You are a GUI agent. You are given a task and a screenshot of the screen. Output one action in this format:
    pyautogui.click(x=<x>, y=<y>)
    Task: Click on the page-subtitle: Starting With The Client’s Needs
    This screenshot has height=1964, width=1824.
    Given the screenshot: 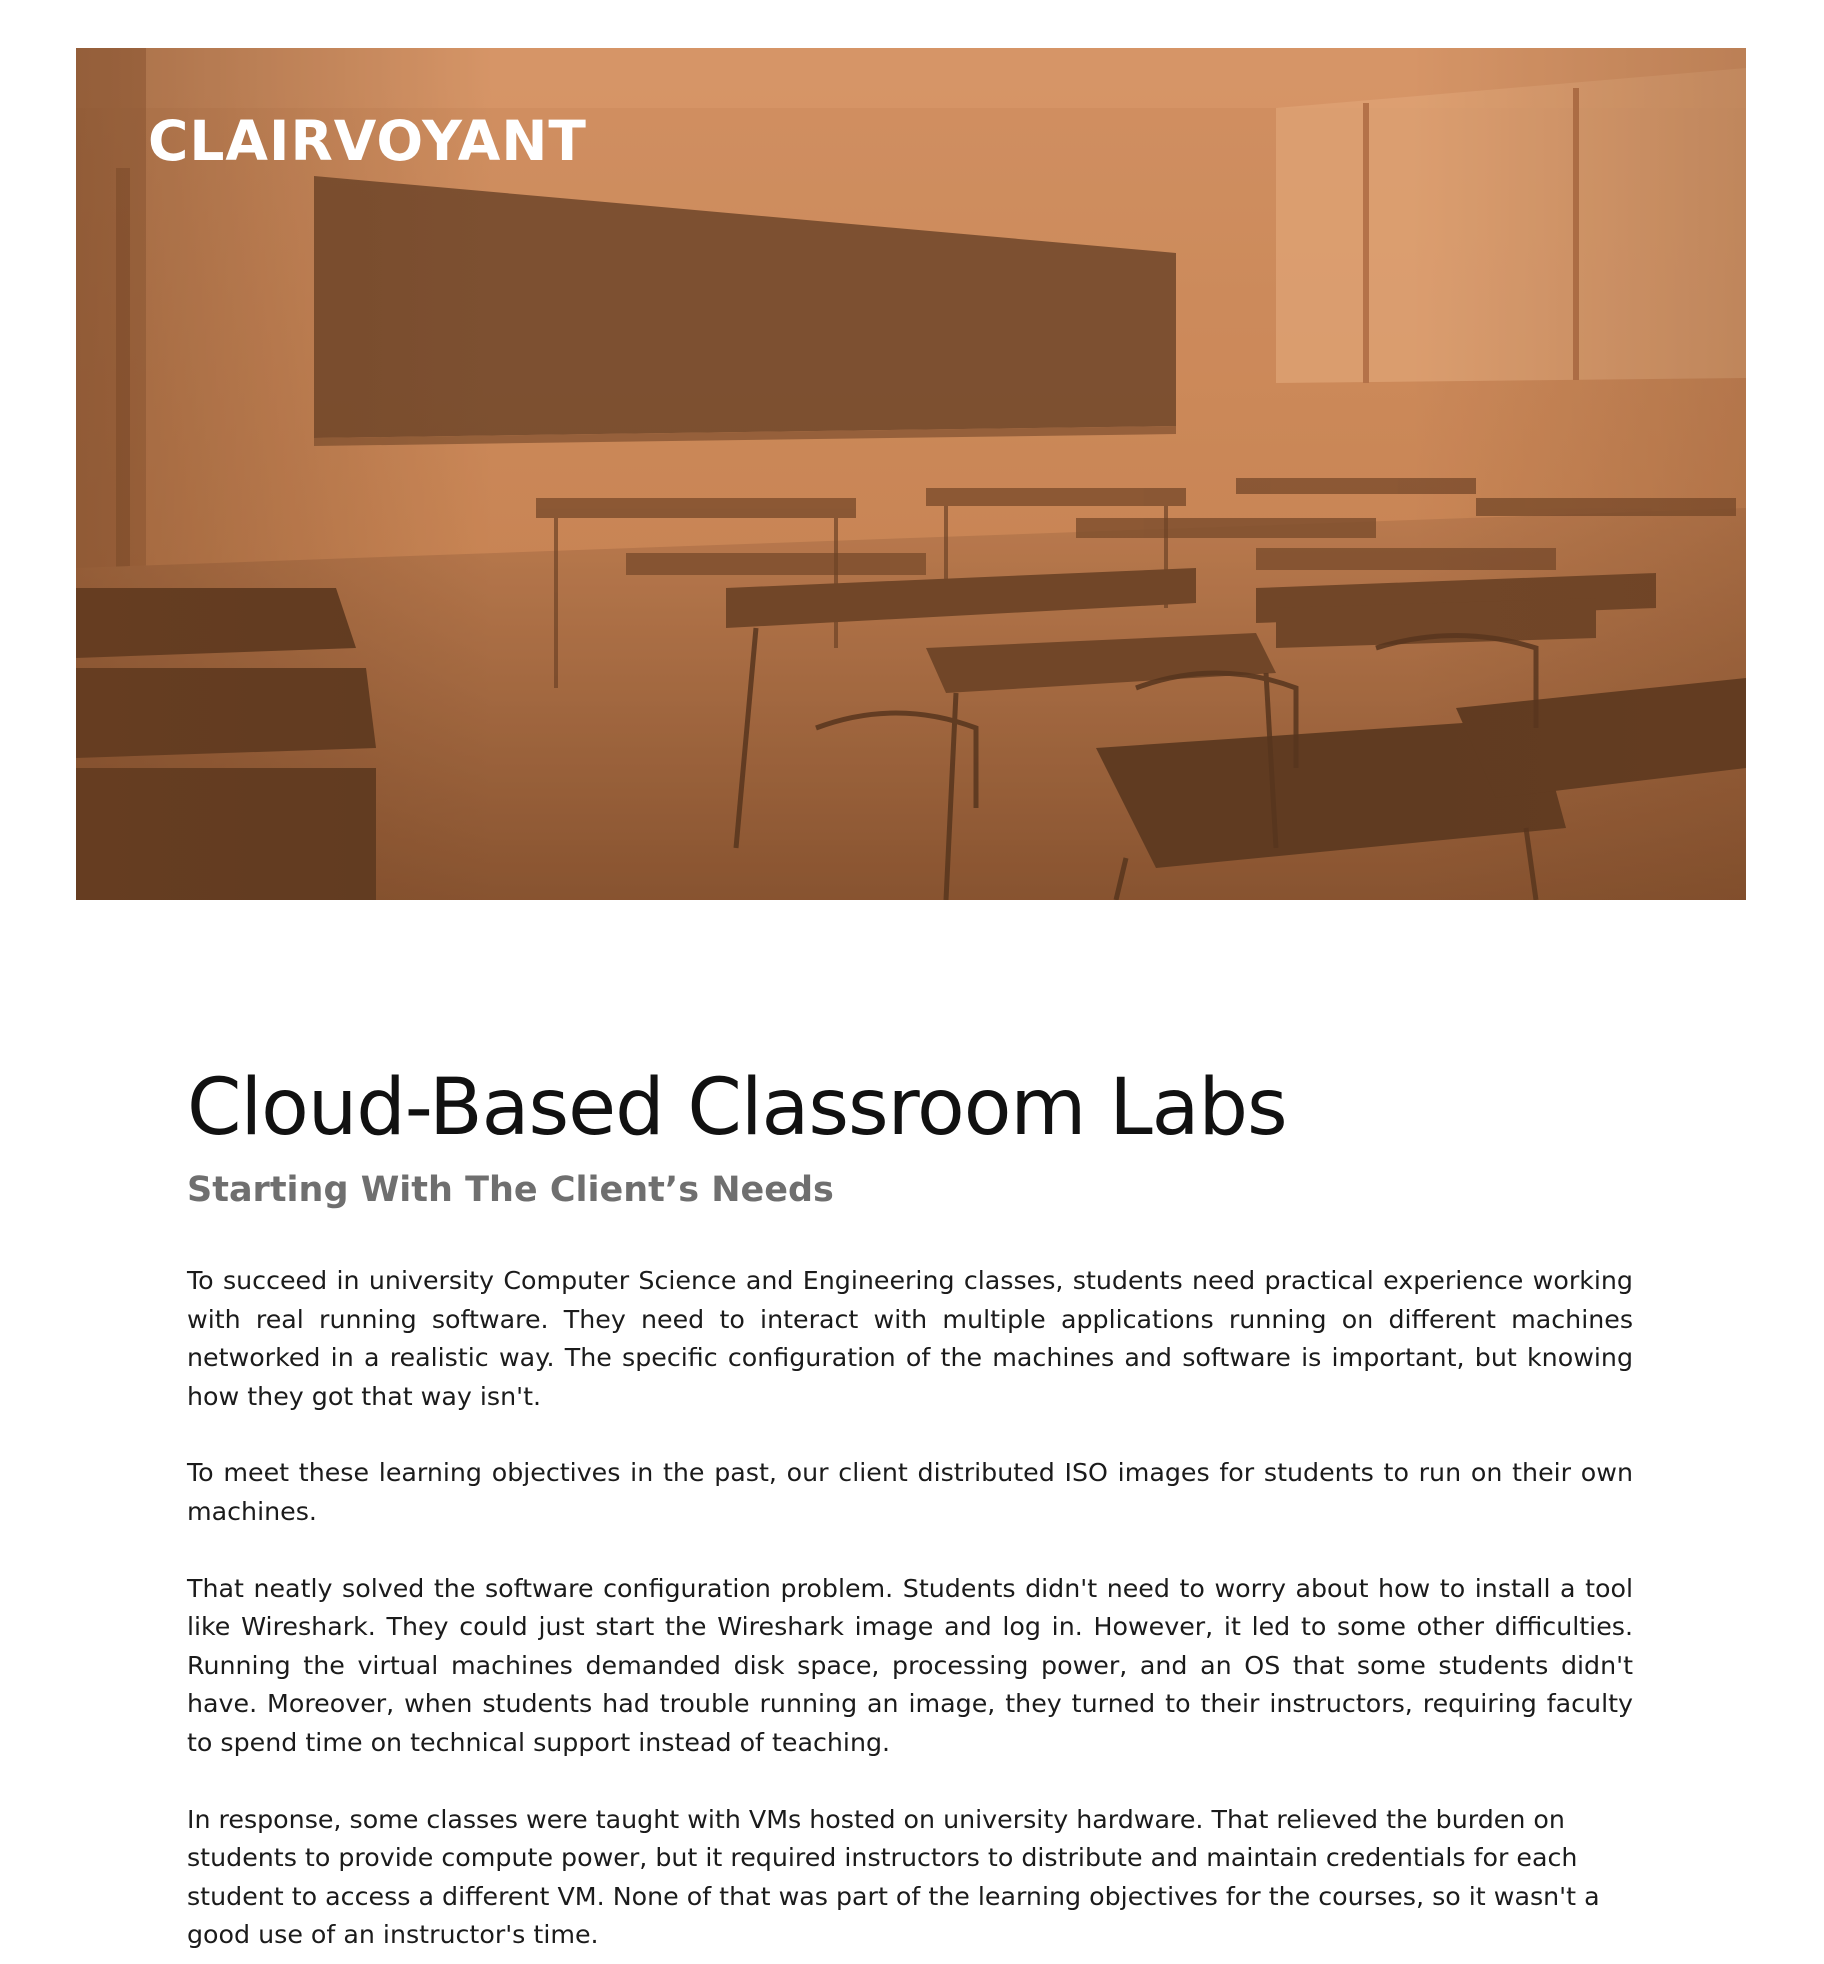 What is the action you would take?
    pyautogui.click(x=510, y=1190)
    